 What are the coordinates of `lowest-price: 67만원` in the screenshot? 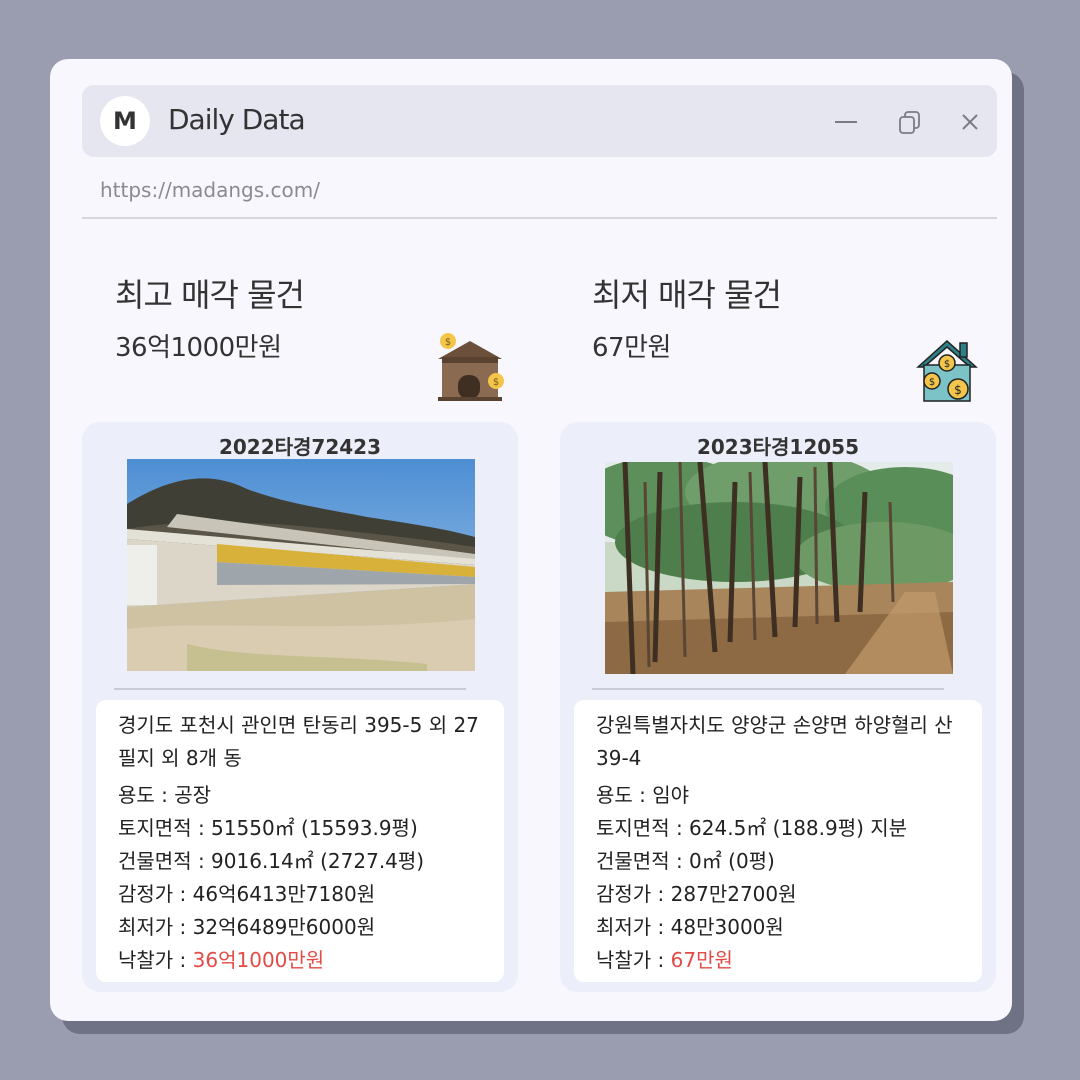 It's located at (631, 348).